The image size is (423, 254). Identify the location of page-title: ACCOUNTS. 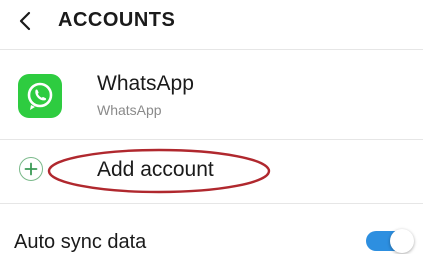
(117, 20).